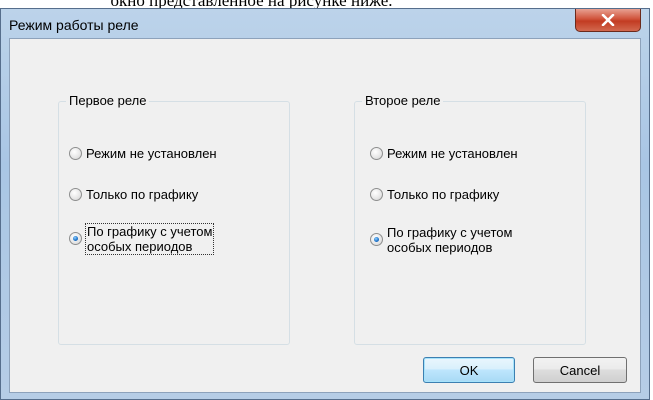 This screenshot has height=400, width=653. I want to click on option-label-two-line: По графику с учетом особых периодов, so click(449, 240).